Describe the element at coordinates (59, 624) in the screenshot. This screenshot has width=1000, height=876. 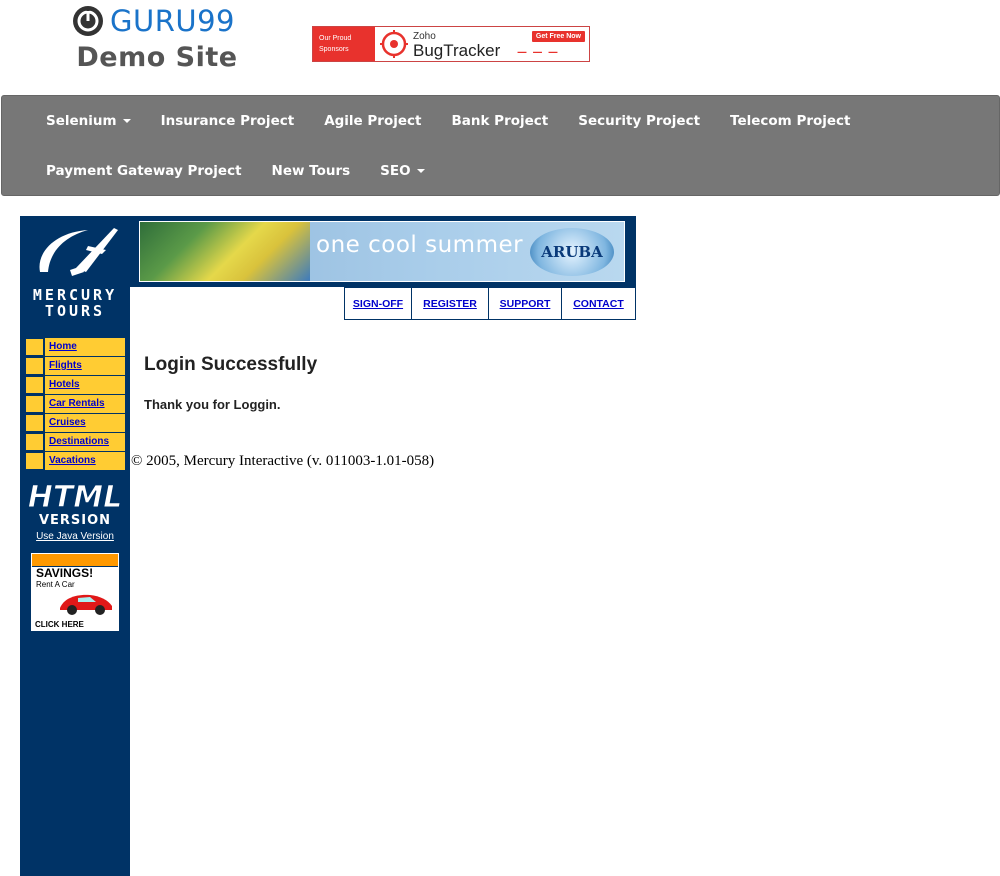
I see `click-here-label: CLICK HERE` at that location.